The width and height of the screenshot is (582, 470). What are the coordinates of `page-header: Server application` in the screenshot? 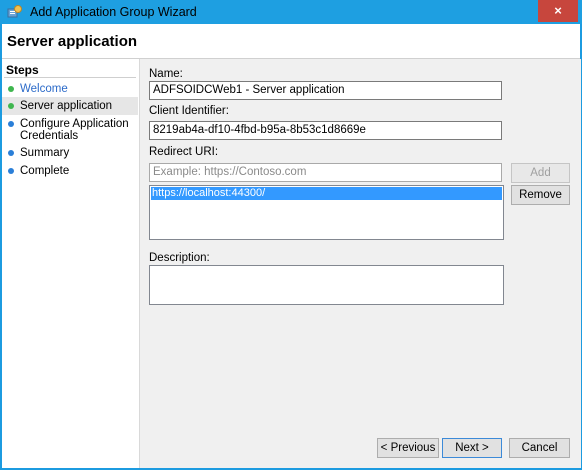 It's located at (291, 41).